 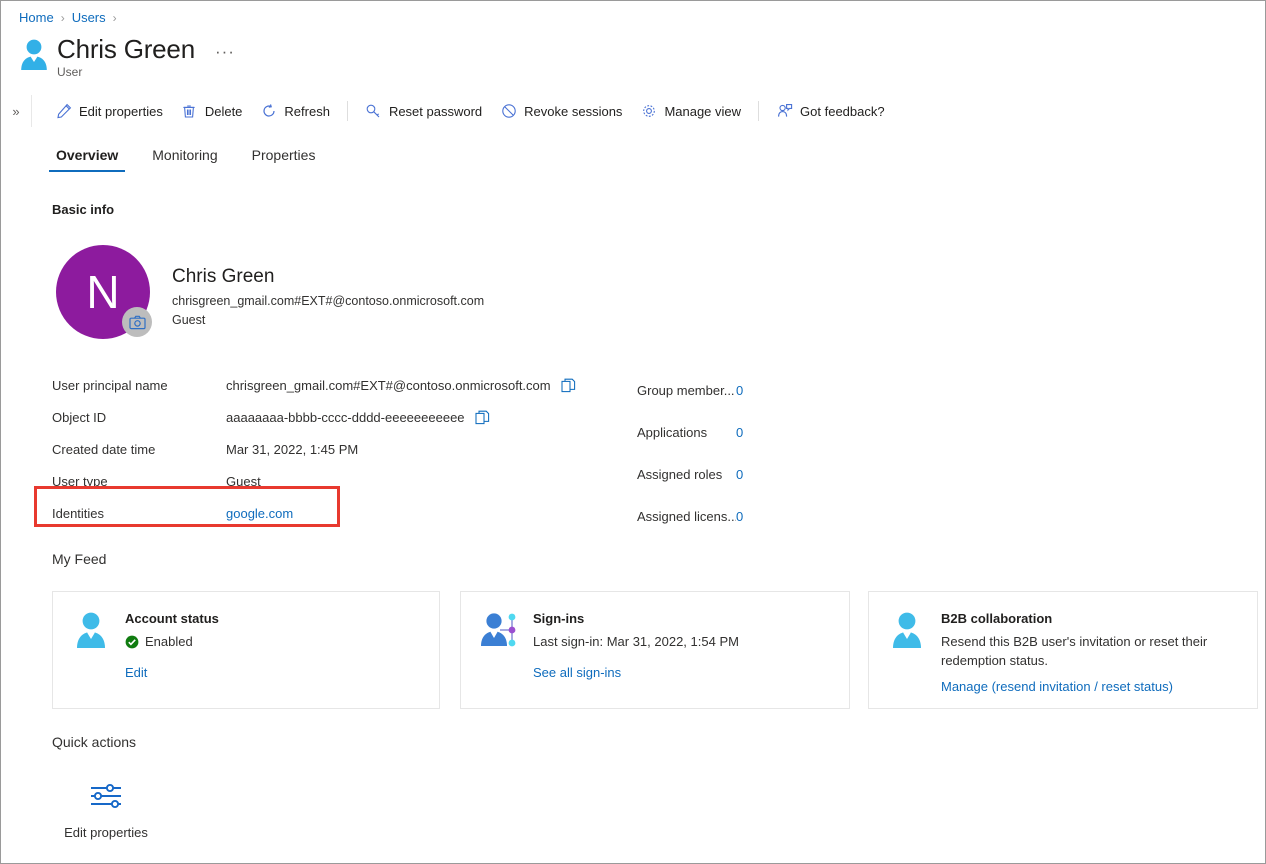 I want to click on refresh-button-label: Refresh, so click(x=307, y=111).